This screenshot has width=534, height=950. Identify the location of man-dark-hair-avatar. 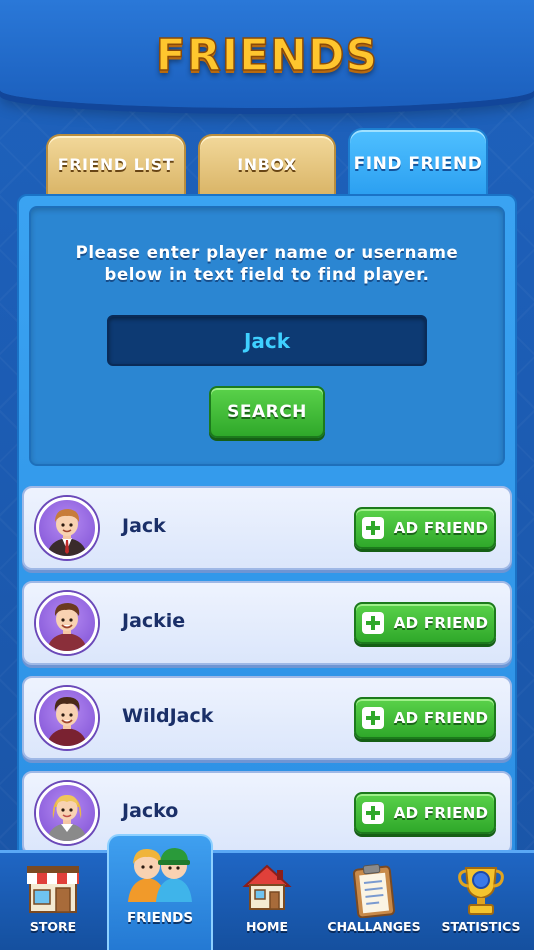
(67, 718).